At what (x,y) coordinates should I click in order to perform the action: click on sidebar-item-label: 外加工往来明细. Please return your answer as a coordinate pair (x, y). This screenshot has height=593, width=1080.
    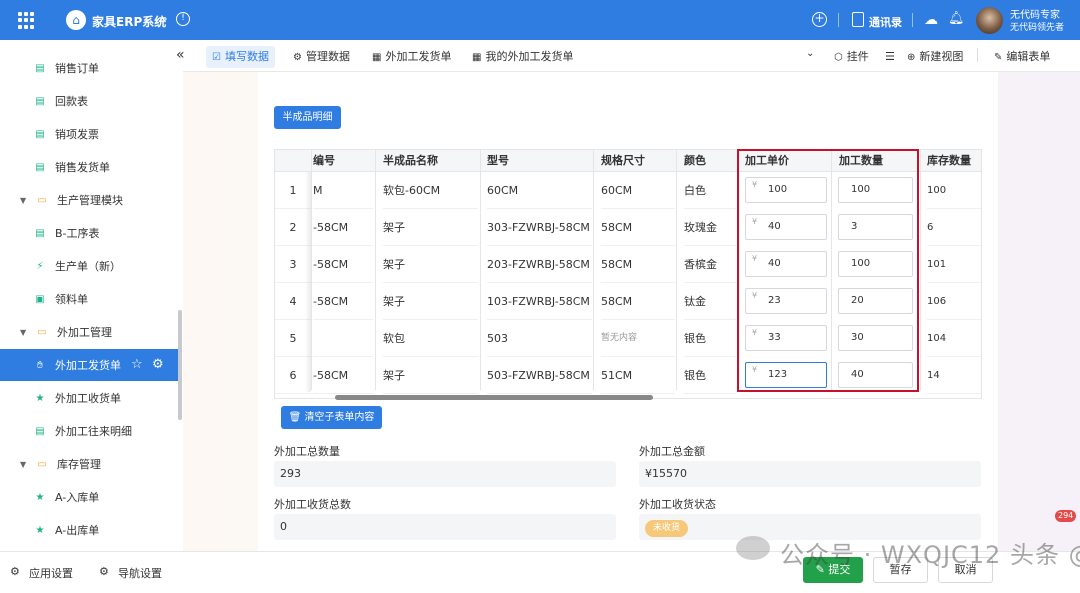
    Looking at the image, I should click on (93, 431).